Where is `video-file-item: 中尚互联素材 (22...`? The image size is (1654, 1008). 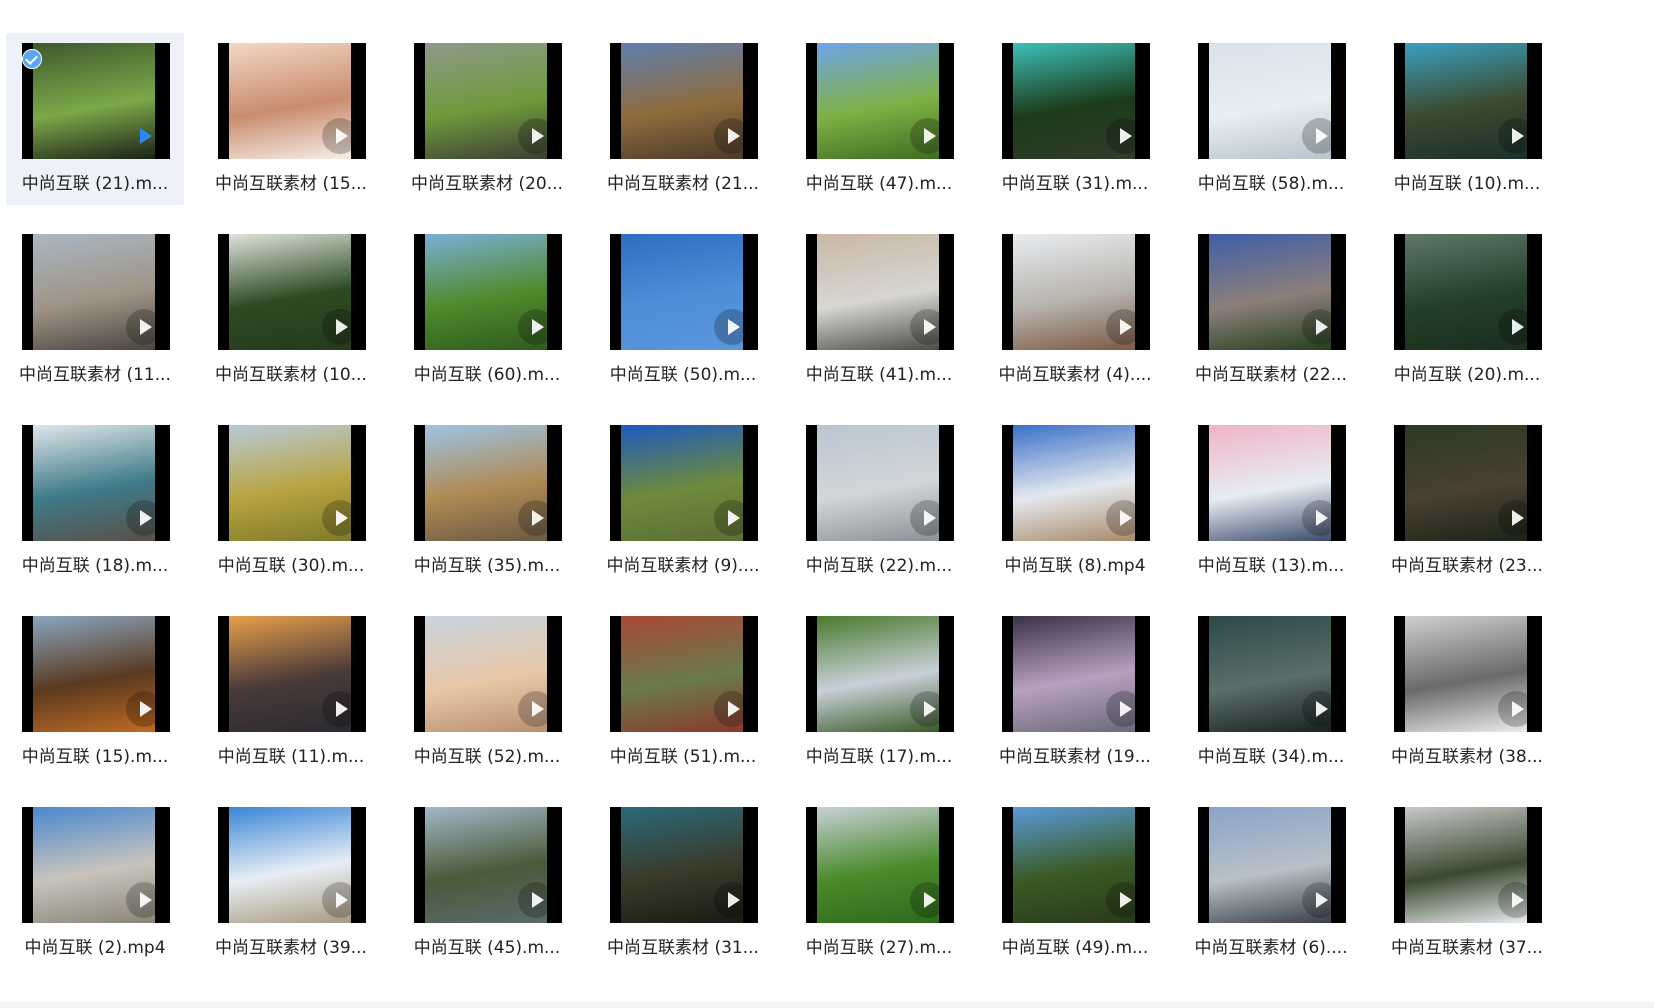 video-file-item: 中尚互联素材 (22... is located at coordinates (1271, 310).